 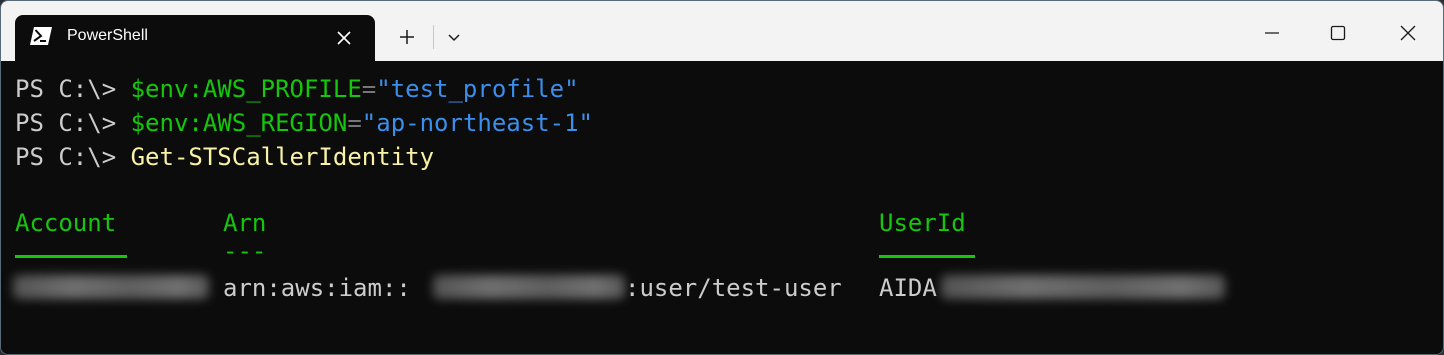 I want to click on header-userid: UserId, so click(x=922, y=223).